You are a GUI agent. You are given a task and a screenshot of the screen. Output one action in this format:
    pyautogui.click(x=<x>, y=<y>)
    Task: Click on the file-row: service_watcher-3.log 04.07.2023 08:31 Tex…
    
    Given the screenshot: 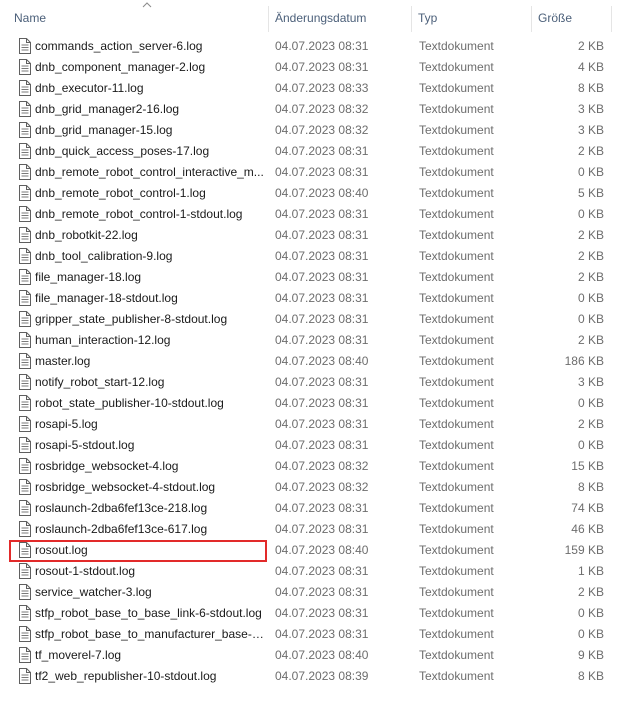 What is the action you would take?
    pyautogui.click(x=314, y=592)
    